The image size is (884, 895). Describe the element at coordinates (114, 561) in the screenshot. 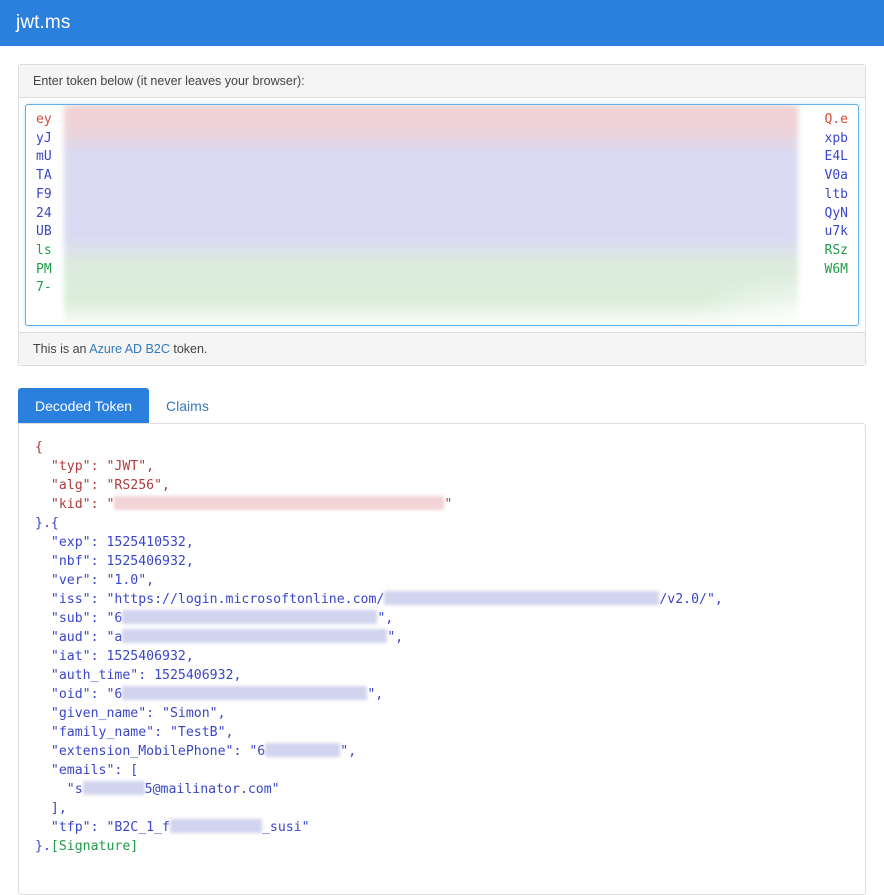

I see `json-line-text: "nbf": 1525406932,` at that location.